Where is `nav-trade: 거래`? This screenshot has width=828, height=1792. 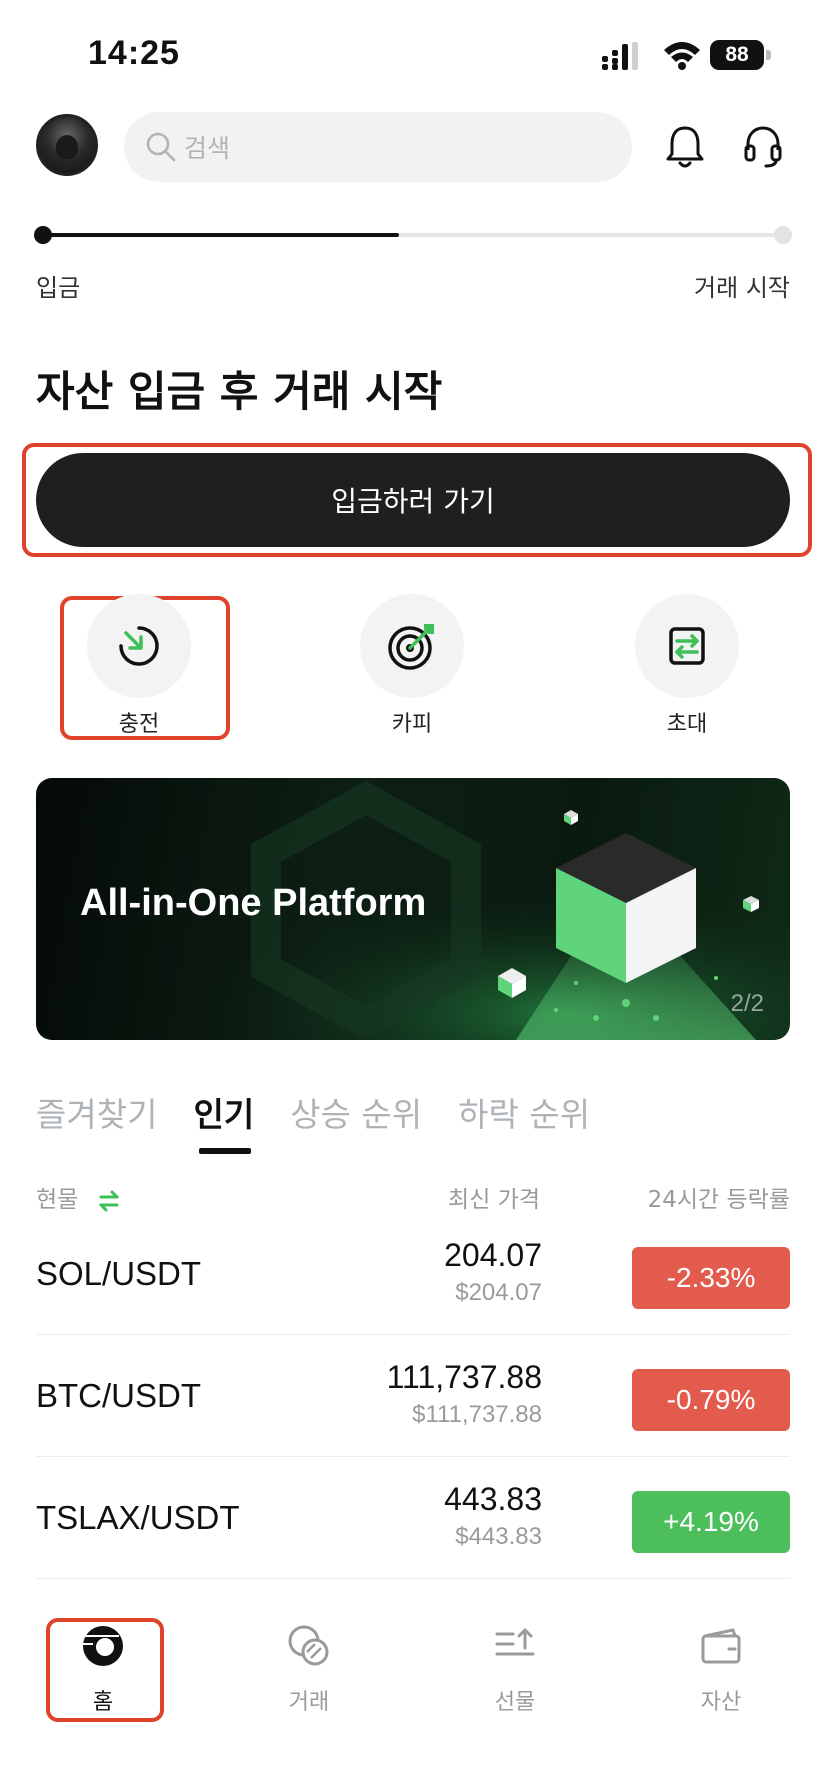 nav-trade: 거래 is located at coordinates (309, 1677).